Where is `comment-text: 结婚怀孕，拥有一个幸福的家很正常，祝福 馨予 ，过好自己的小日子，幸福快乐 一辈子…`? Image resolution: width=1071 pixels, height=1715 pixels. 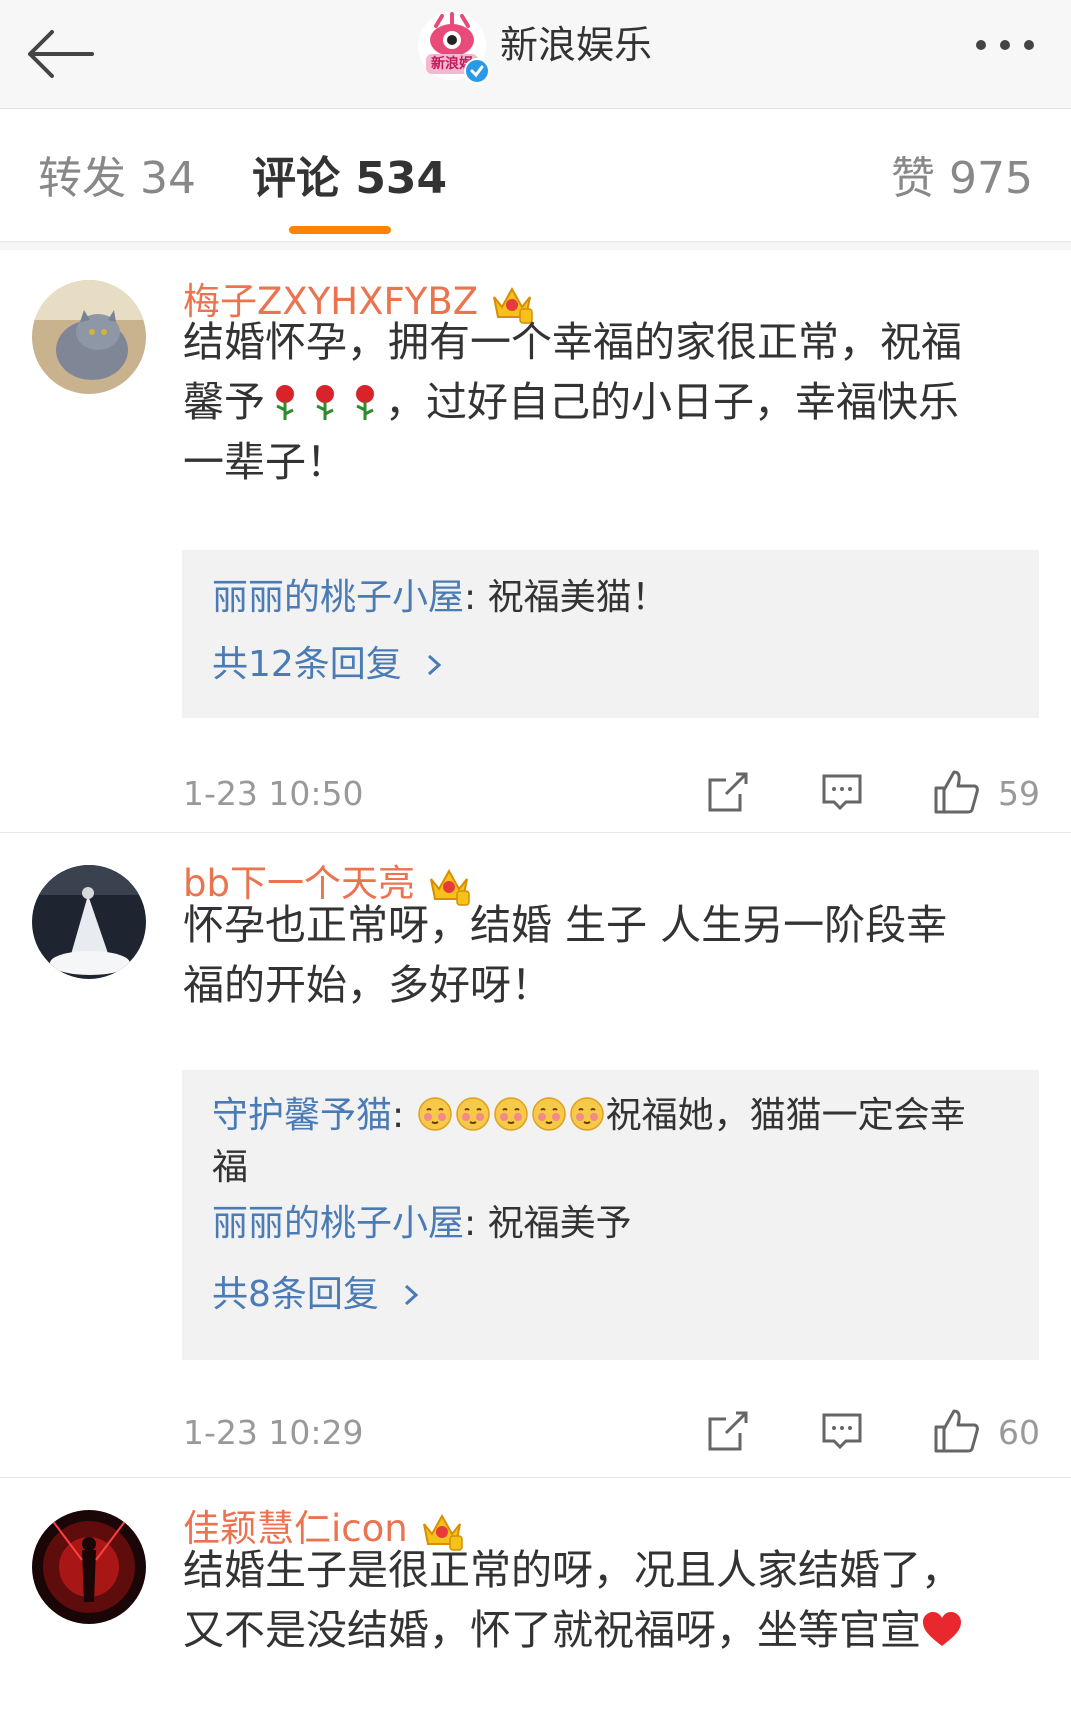 comment-text: 结婚怀孕，拥有一个幸福的家很正常，祝福 馨予 ，过好自己的小日子，幸福快乐 一辈子… is located at coordinates (613, 402).